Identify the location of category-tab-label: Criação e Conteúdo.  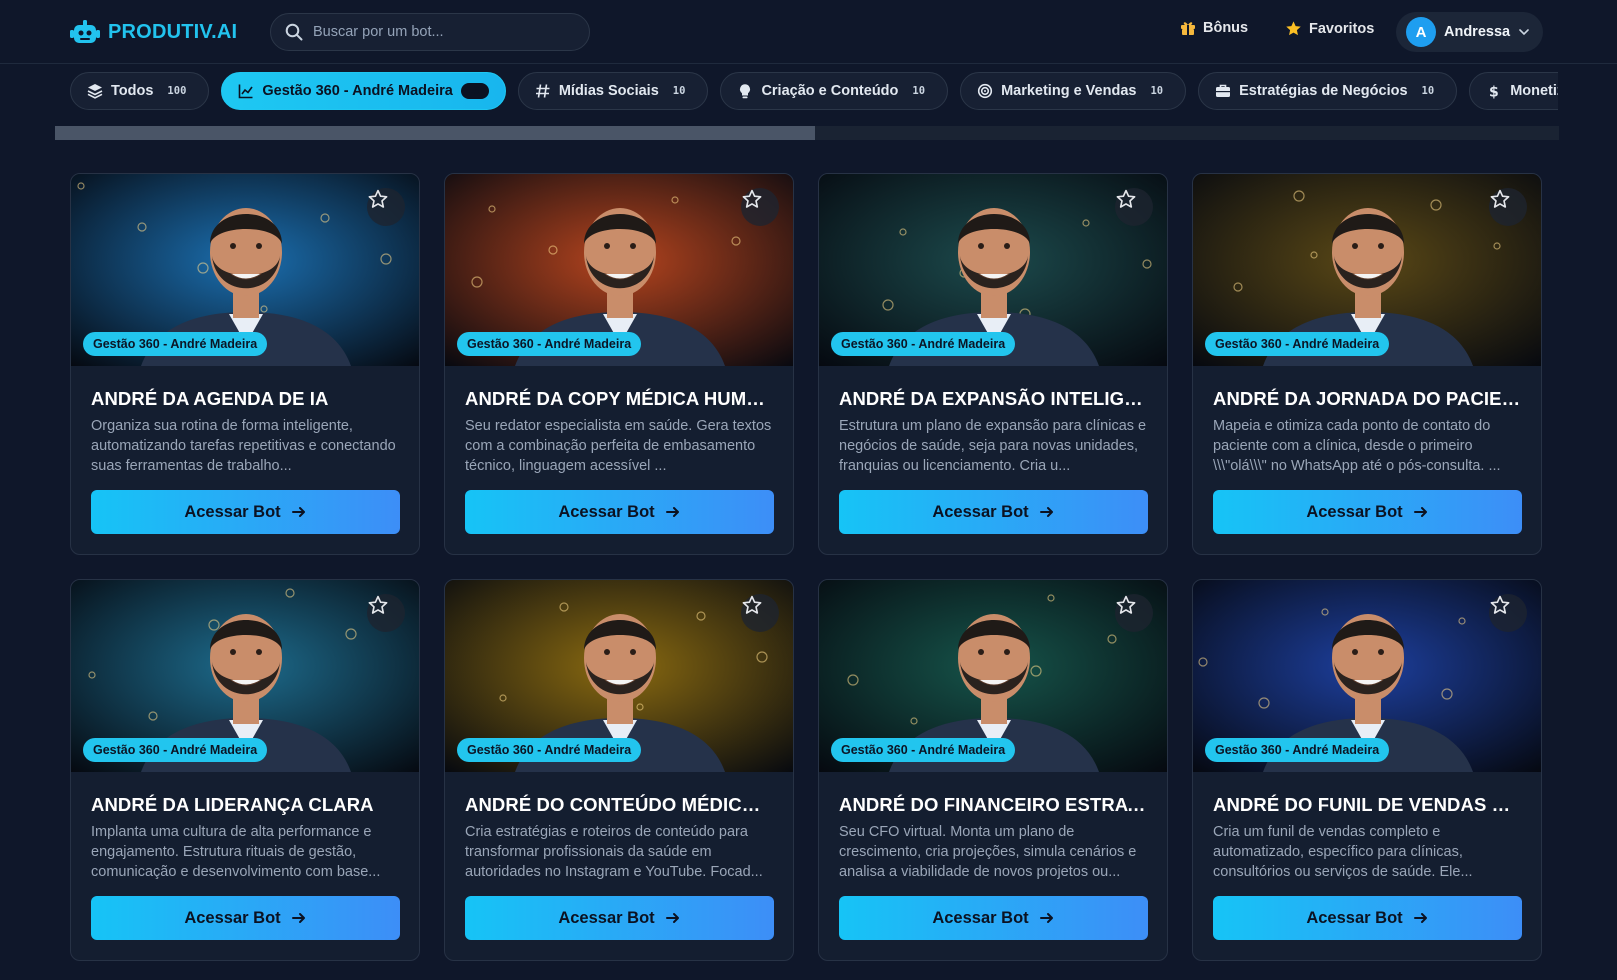
(830, 91).